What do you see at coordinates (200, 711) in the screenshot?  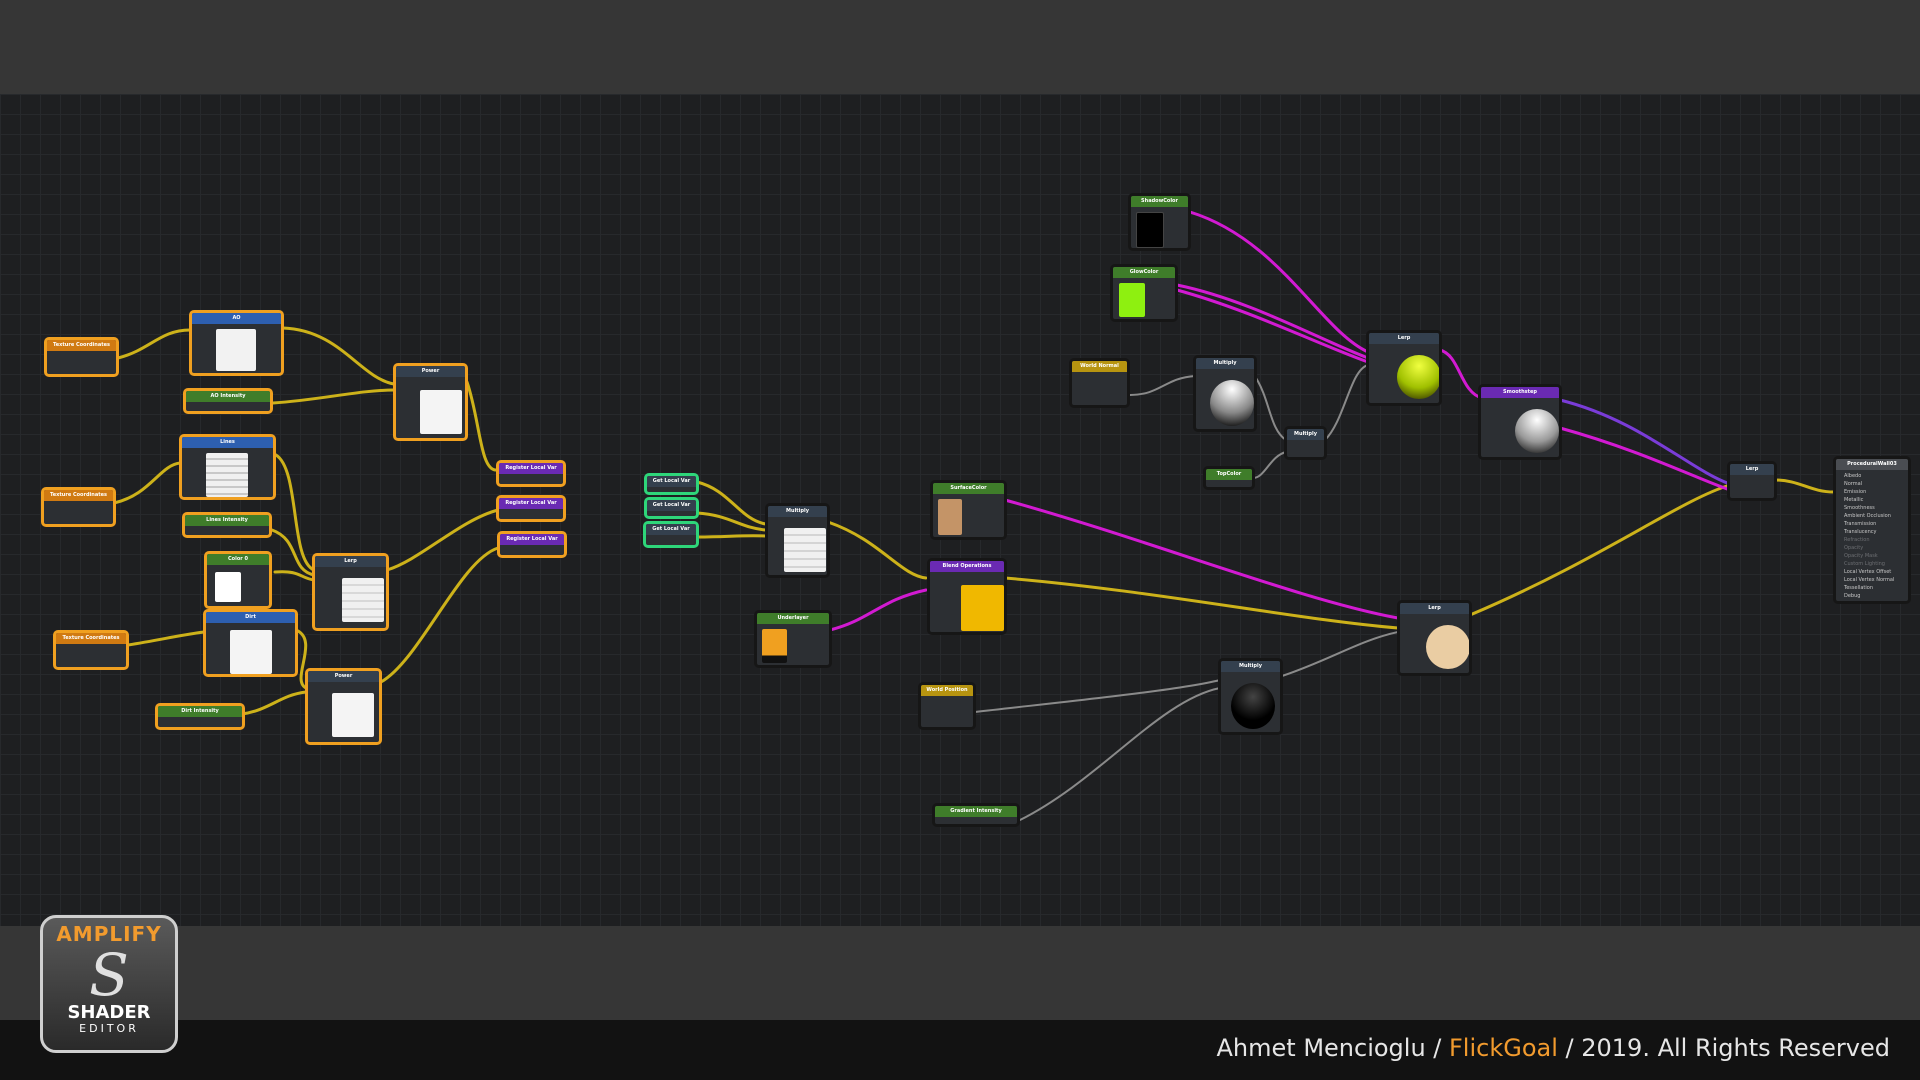 I see `node-title: Dirt Intensity` at bounding box center [200, 711].